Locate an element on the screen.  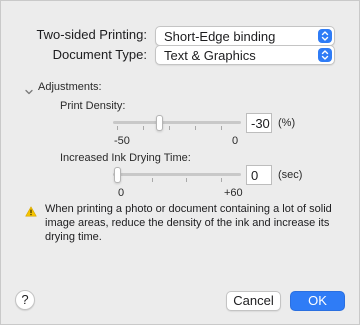
help-button: ? is located at coordinates (25, 300).